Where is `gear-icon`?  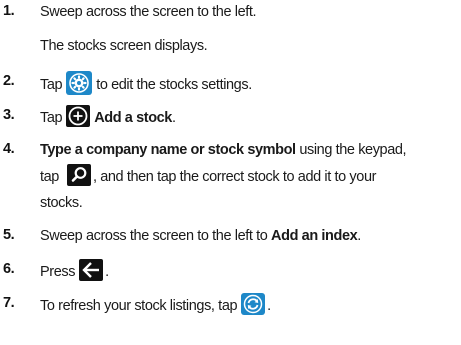
gear-icon is located at coordinates (79, 83).